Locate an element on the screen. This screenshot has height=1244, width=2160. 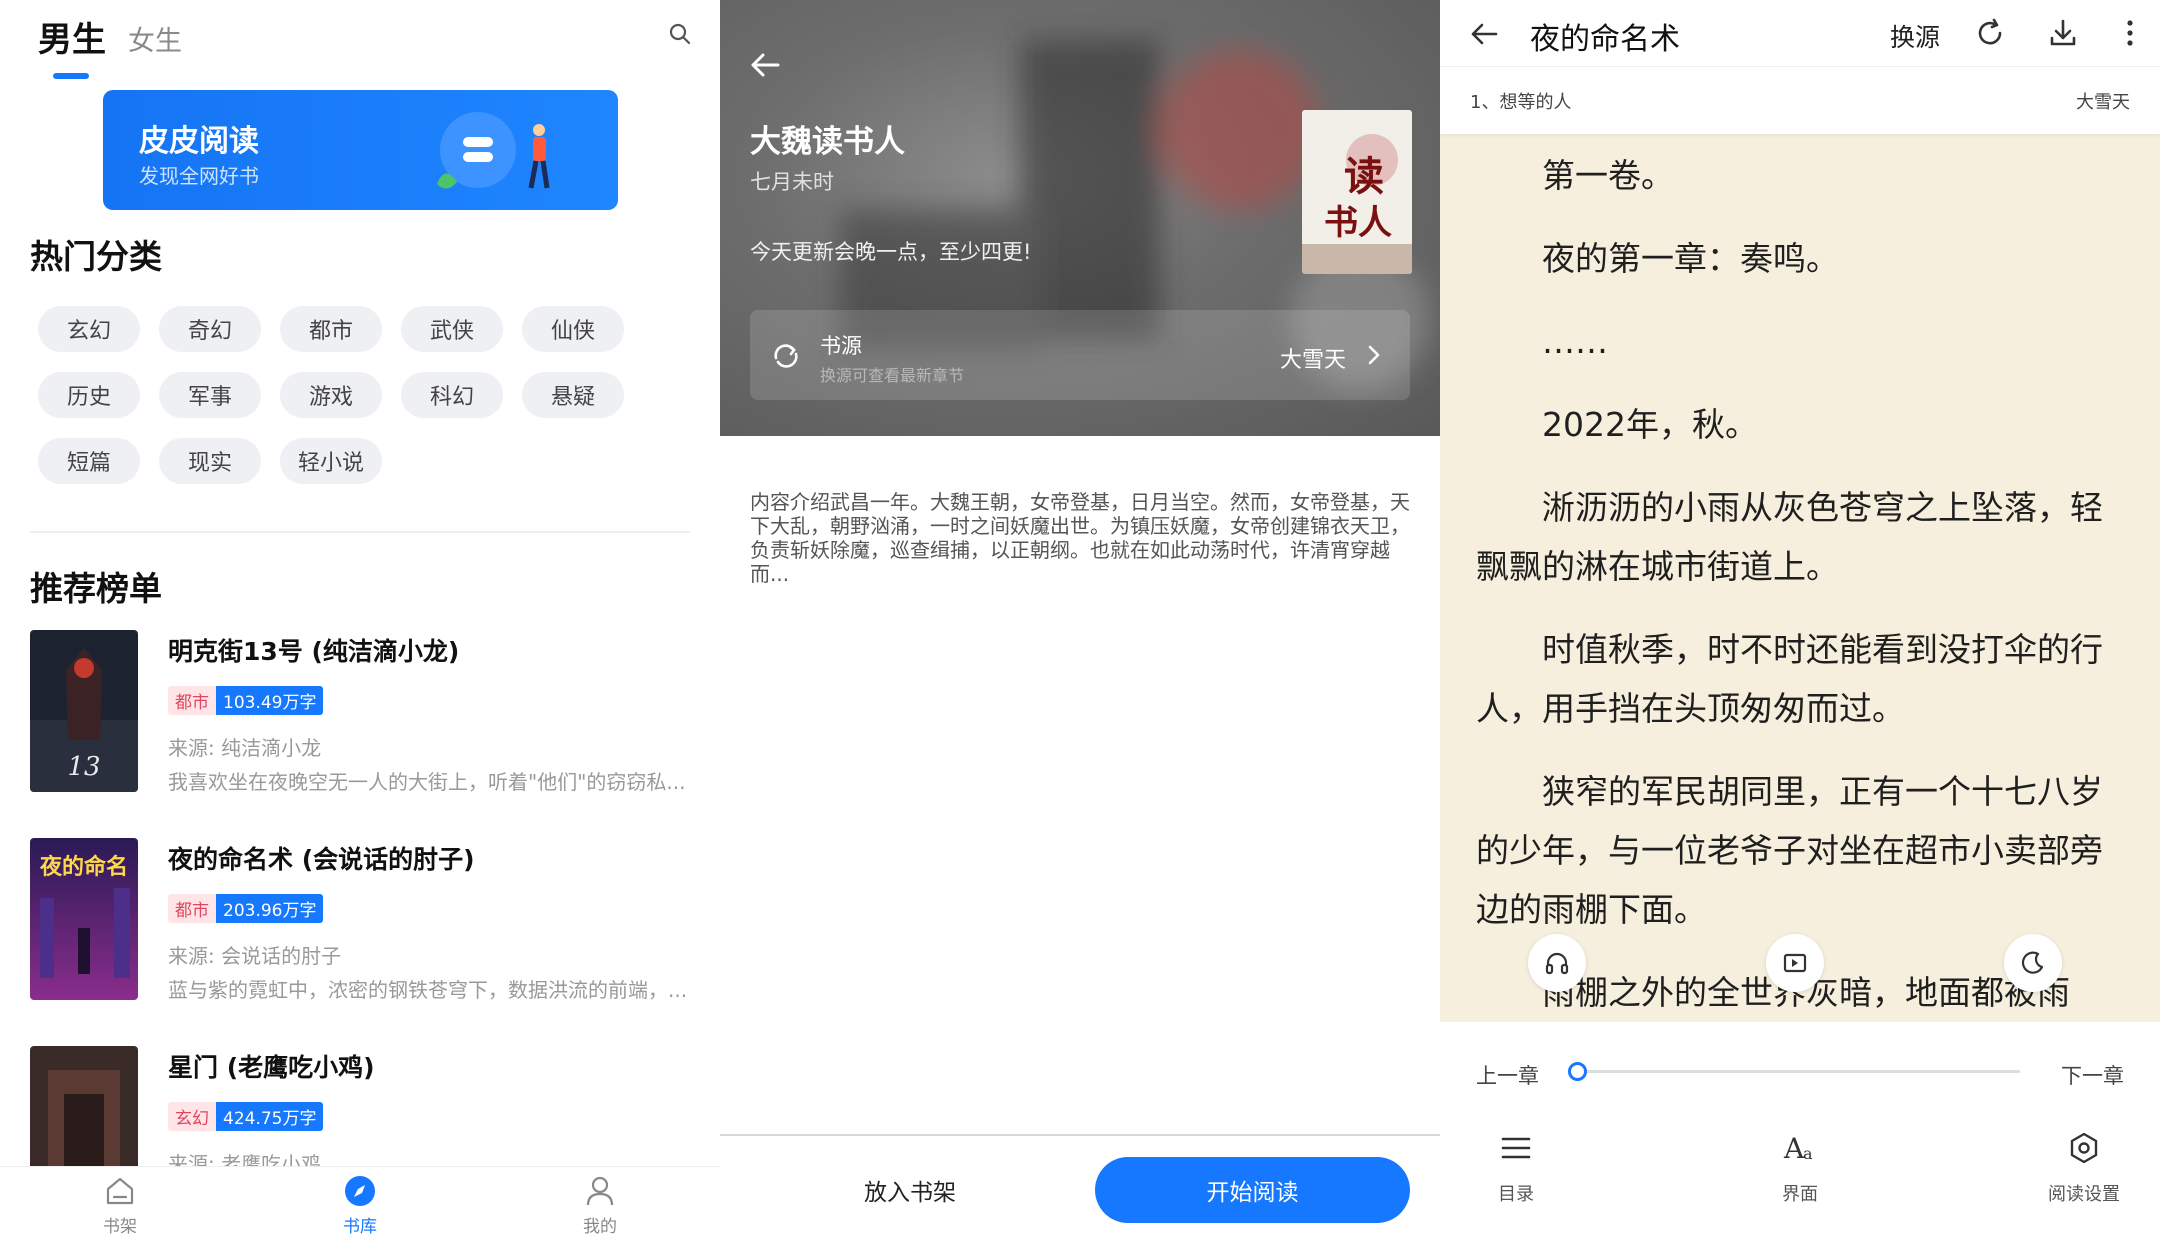
font-size-icon: A a is located at coordinates (1798, 1148).